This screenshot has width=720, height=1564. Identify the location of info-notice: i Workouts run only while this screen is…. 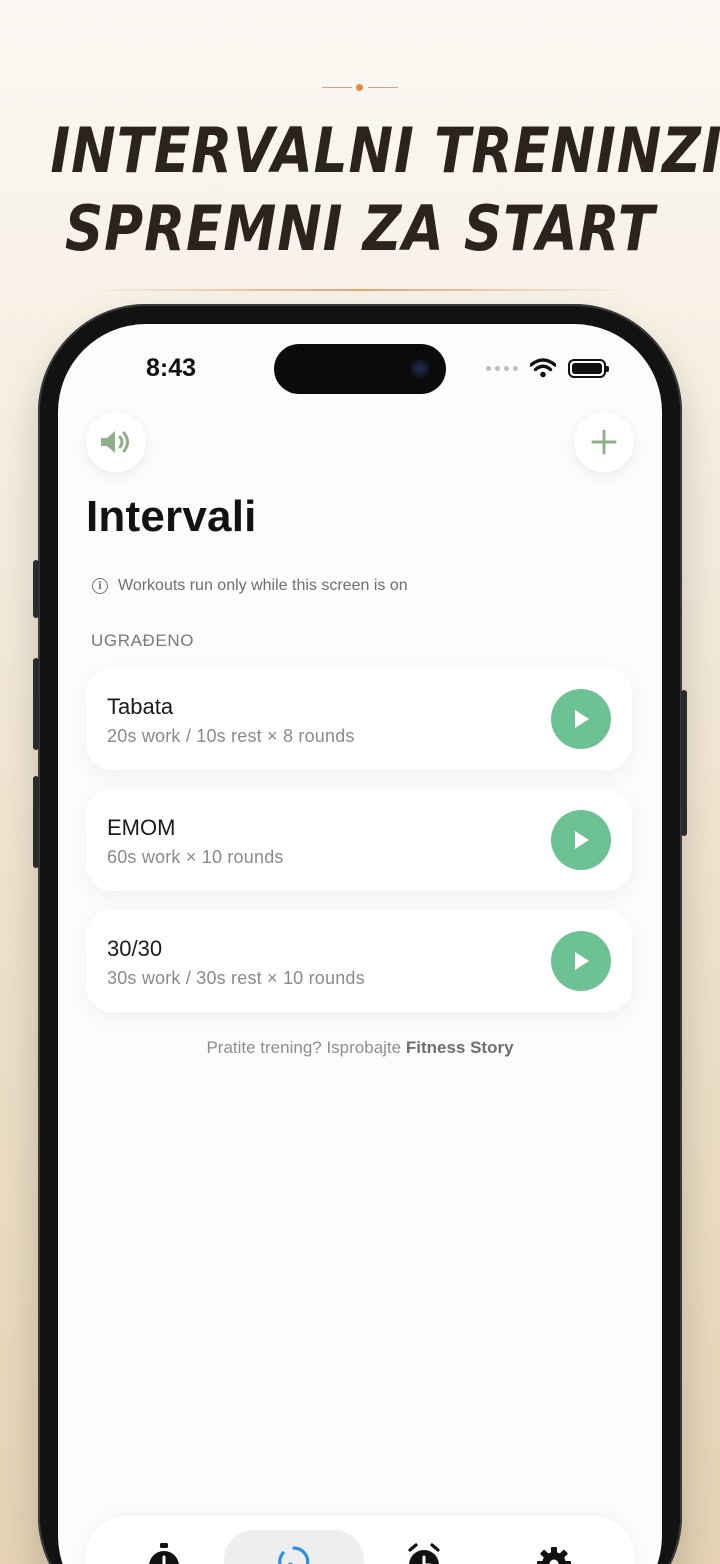
(250, 586).